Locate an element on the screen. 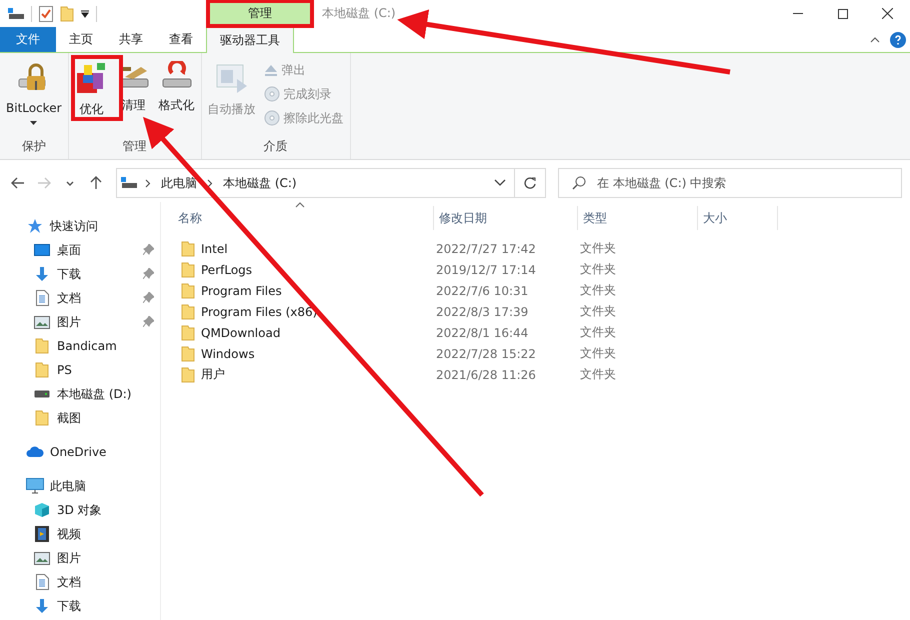 This screenshot has width=910, height=620. nav-label: 此电脑 is located at coordinates (68, 486).